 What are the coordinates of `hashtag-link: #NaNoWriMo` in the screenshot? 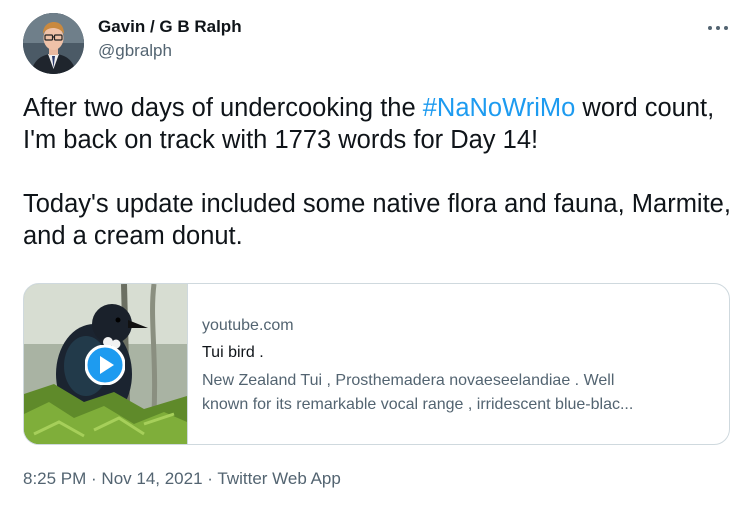 It's located at (499, 108).